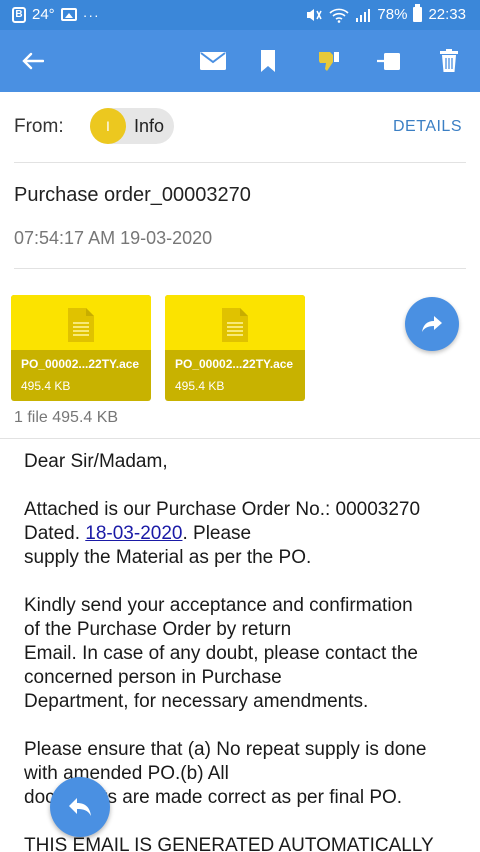  Describe the element at coordinates (158, 629) in the screenshot. I see `body-line: of the Purchase Order by return` at that location.